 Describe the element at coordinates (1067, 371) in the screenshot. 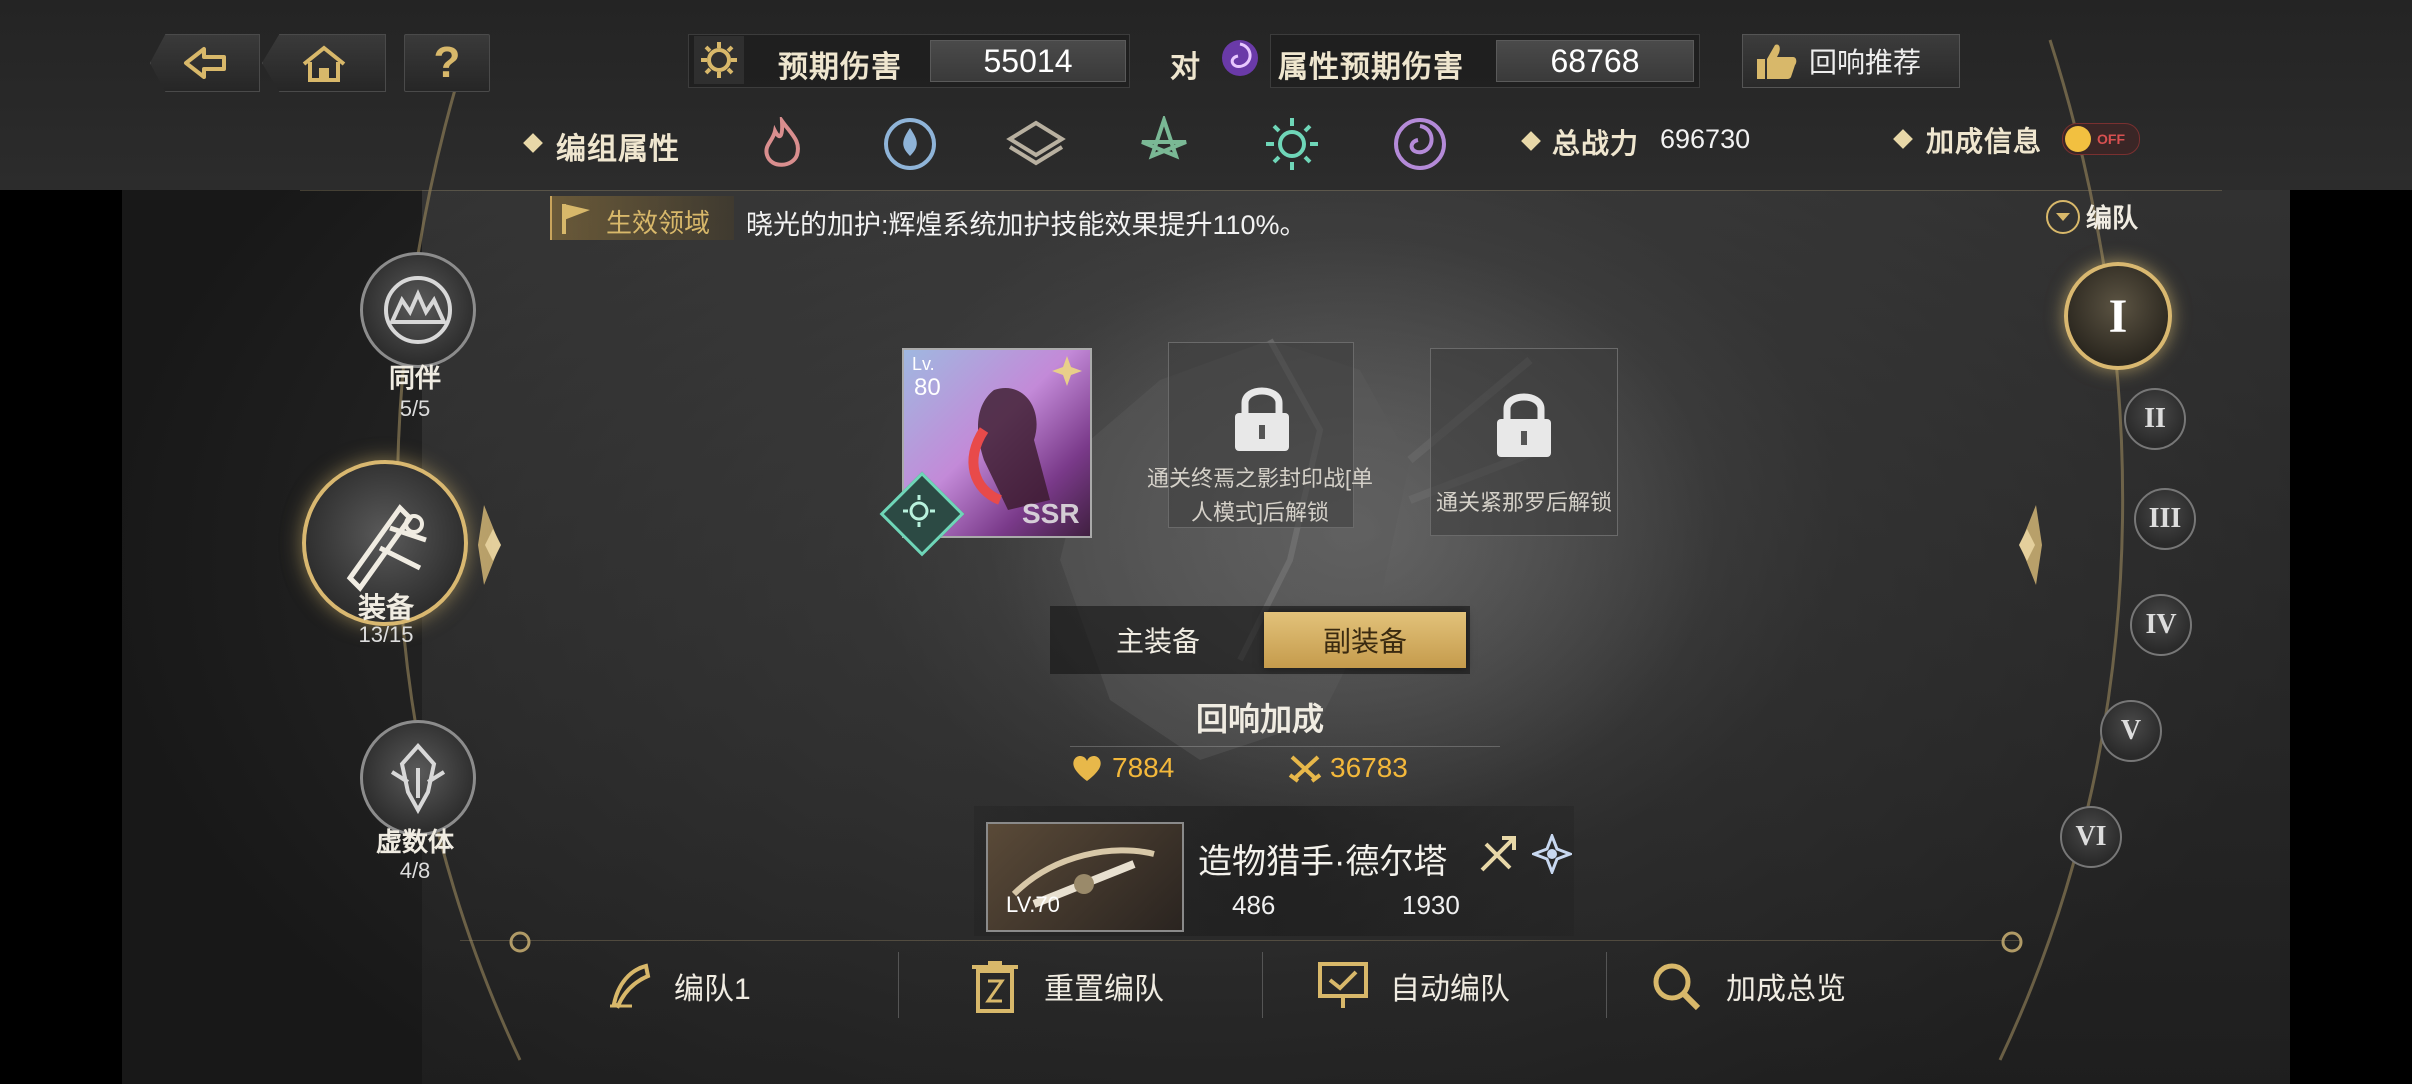

I see `star-rank-icon` at that location.